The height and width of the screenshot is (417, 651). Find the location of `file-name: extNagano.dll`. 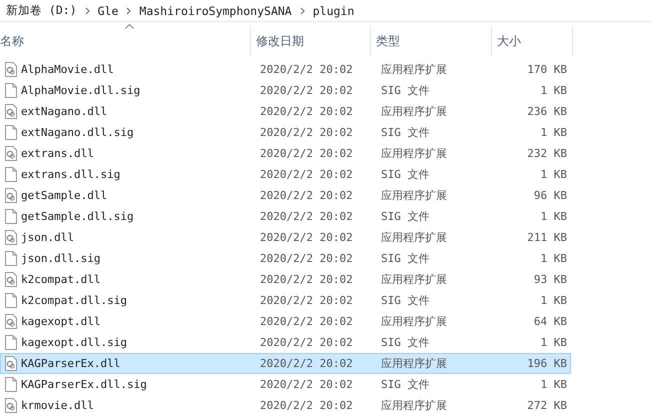

file-name: extNagano.dll is located at coordinates (64, 111).